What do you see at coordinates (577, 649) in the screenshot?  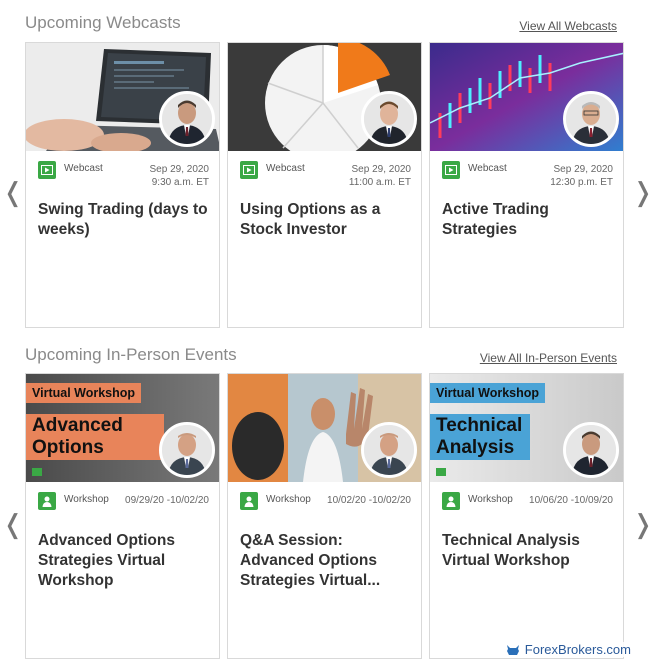 I see `watermark-text: ForexBrokers.com` at bounding box center [577, 649].